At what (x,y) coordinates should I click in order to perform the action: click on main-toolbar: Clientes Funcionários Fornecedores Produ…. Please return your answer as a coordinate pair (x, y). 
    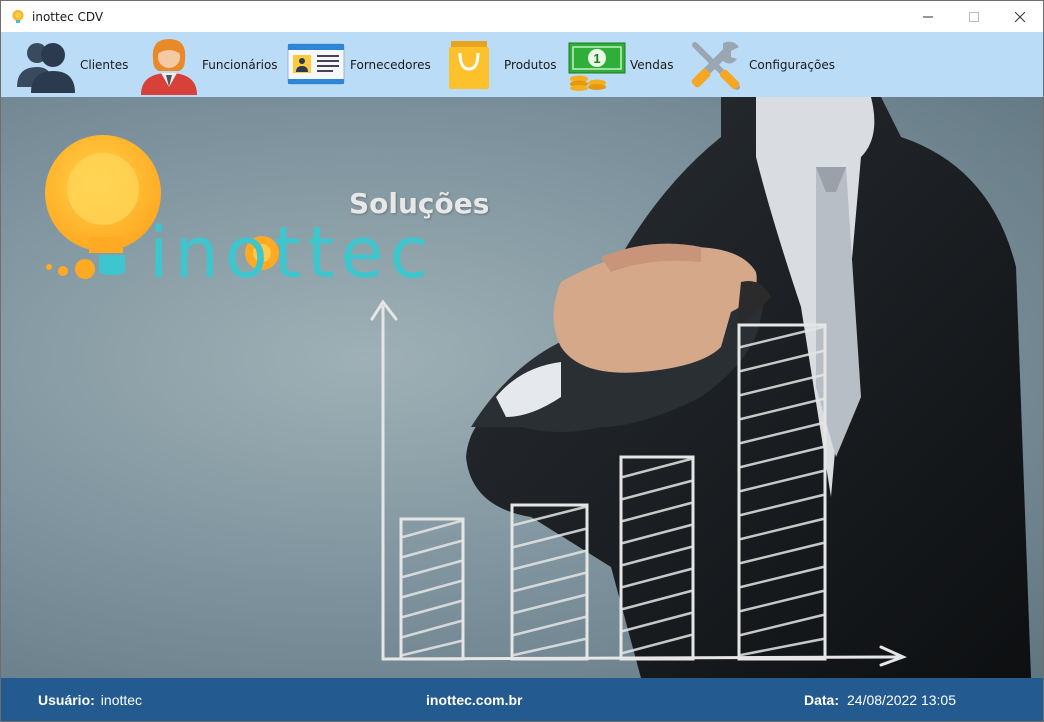
    Looking at the image, I should click on (522, 64).